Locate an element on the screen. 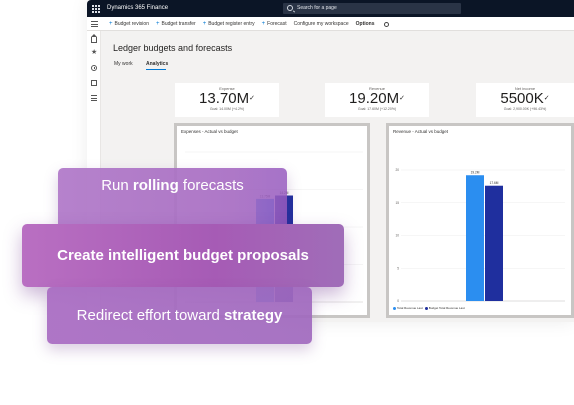  revenue-chart: 20 15 10 5 0 19.2M 17.6M is located at coordinates (480, 235).